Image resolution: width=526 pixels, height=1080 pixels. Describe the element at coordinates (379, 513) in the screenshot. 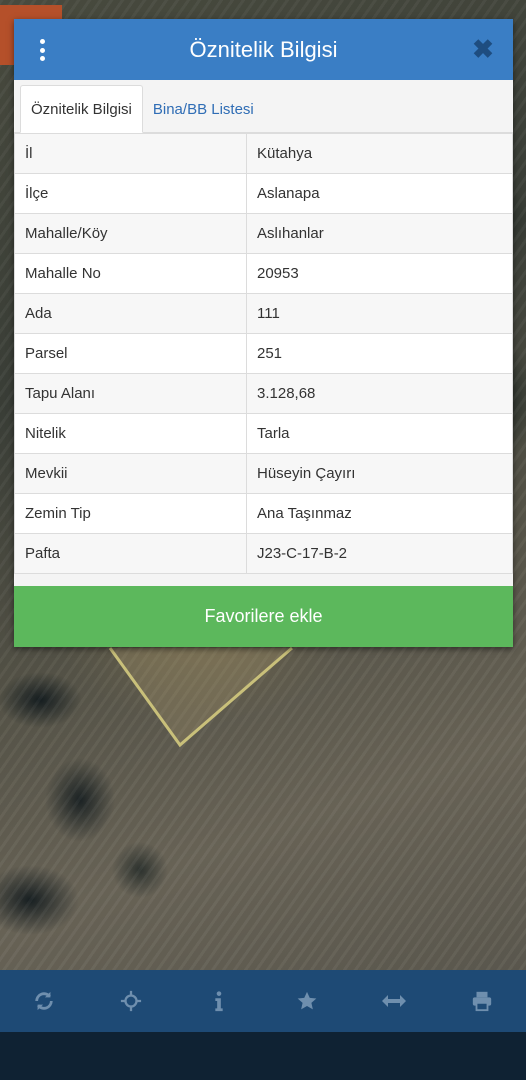

I see `attr-value: Ana Taşınmaz` at that location.